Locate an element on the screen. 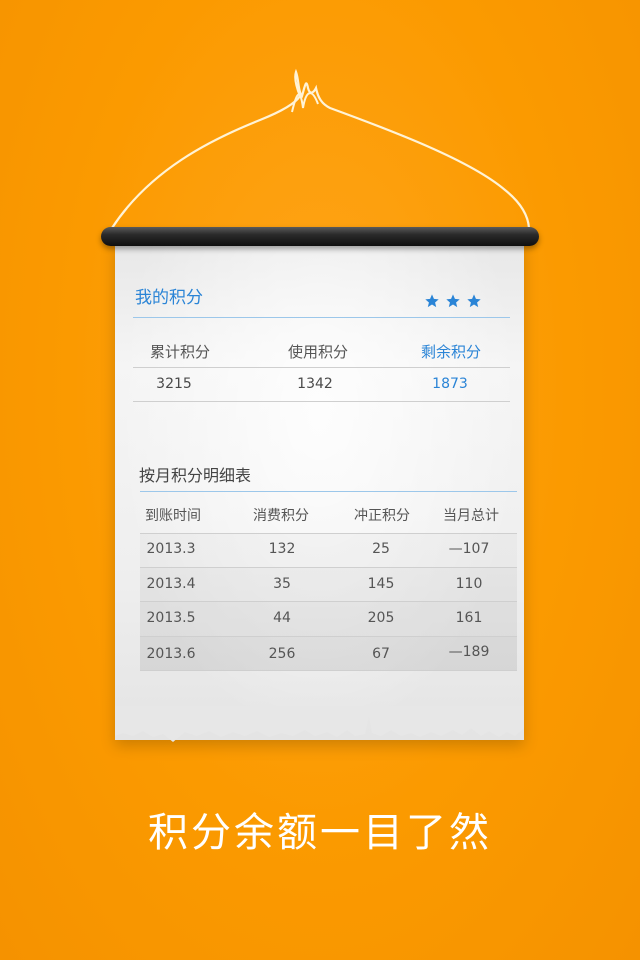 The height and width of the screenshot is (960, 640). table-cell-spent: 44 is located at coordinates (282, 618).